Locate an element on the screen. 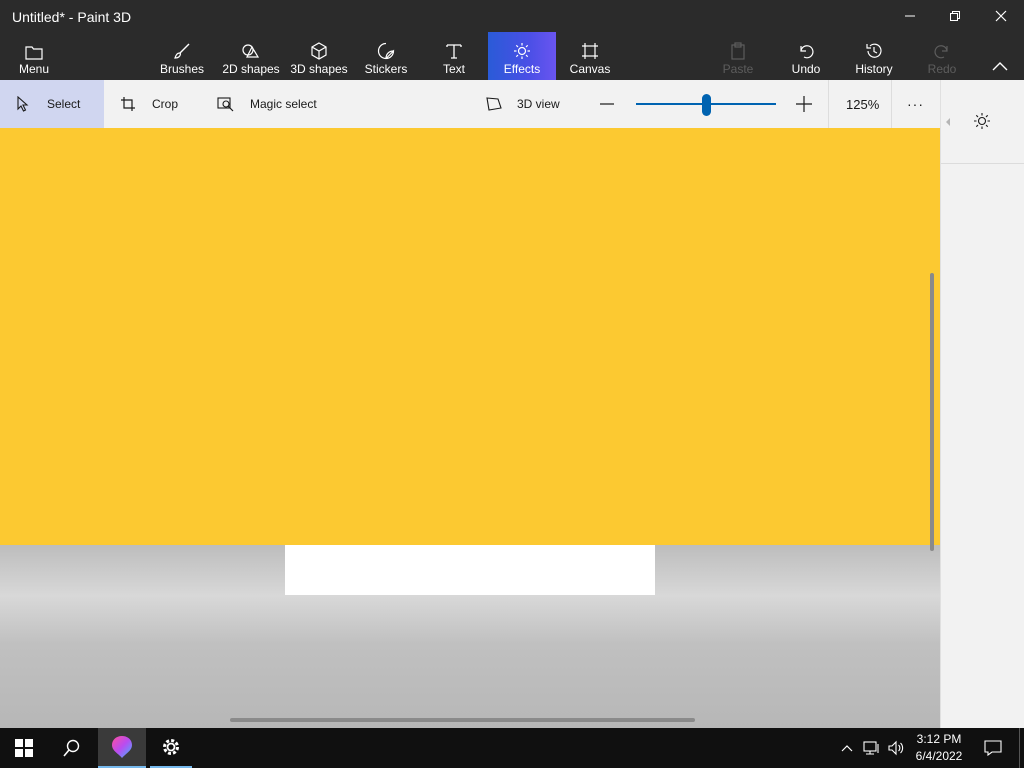 This screenshot has width=1024, height=768. zoom-level: 125% is located at coordinates (862, 104).